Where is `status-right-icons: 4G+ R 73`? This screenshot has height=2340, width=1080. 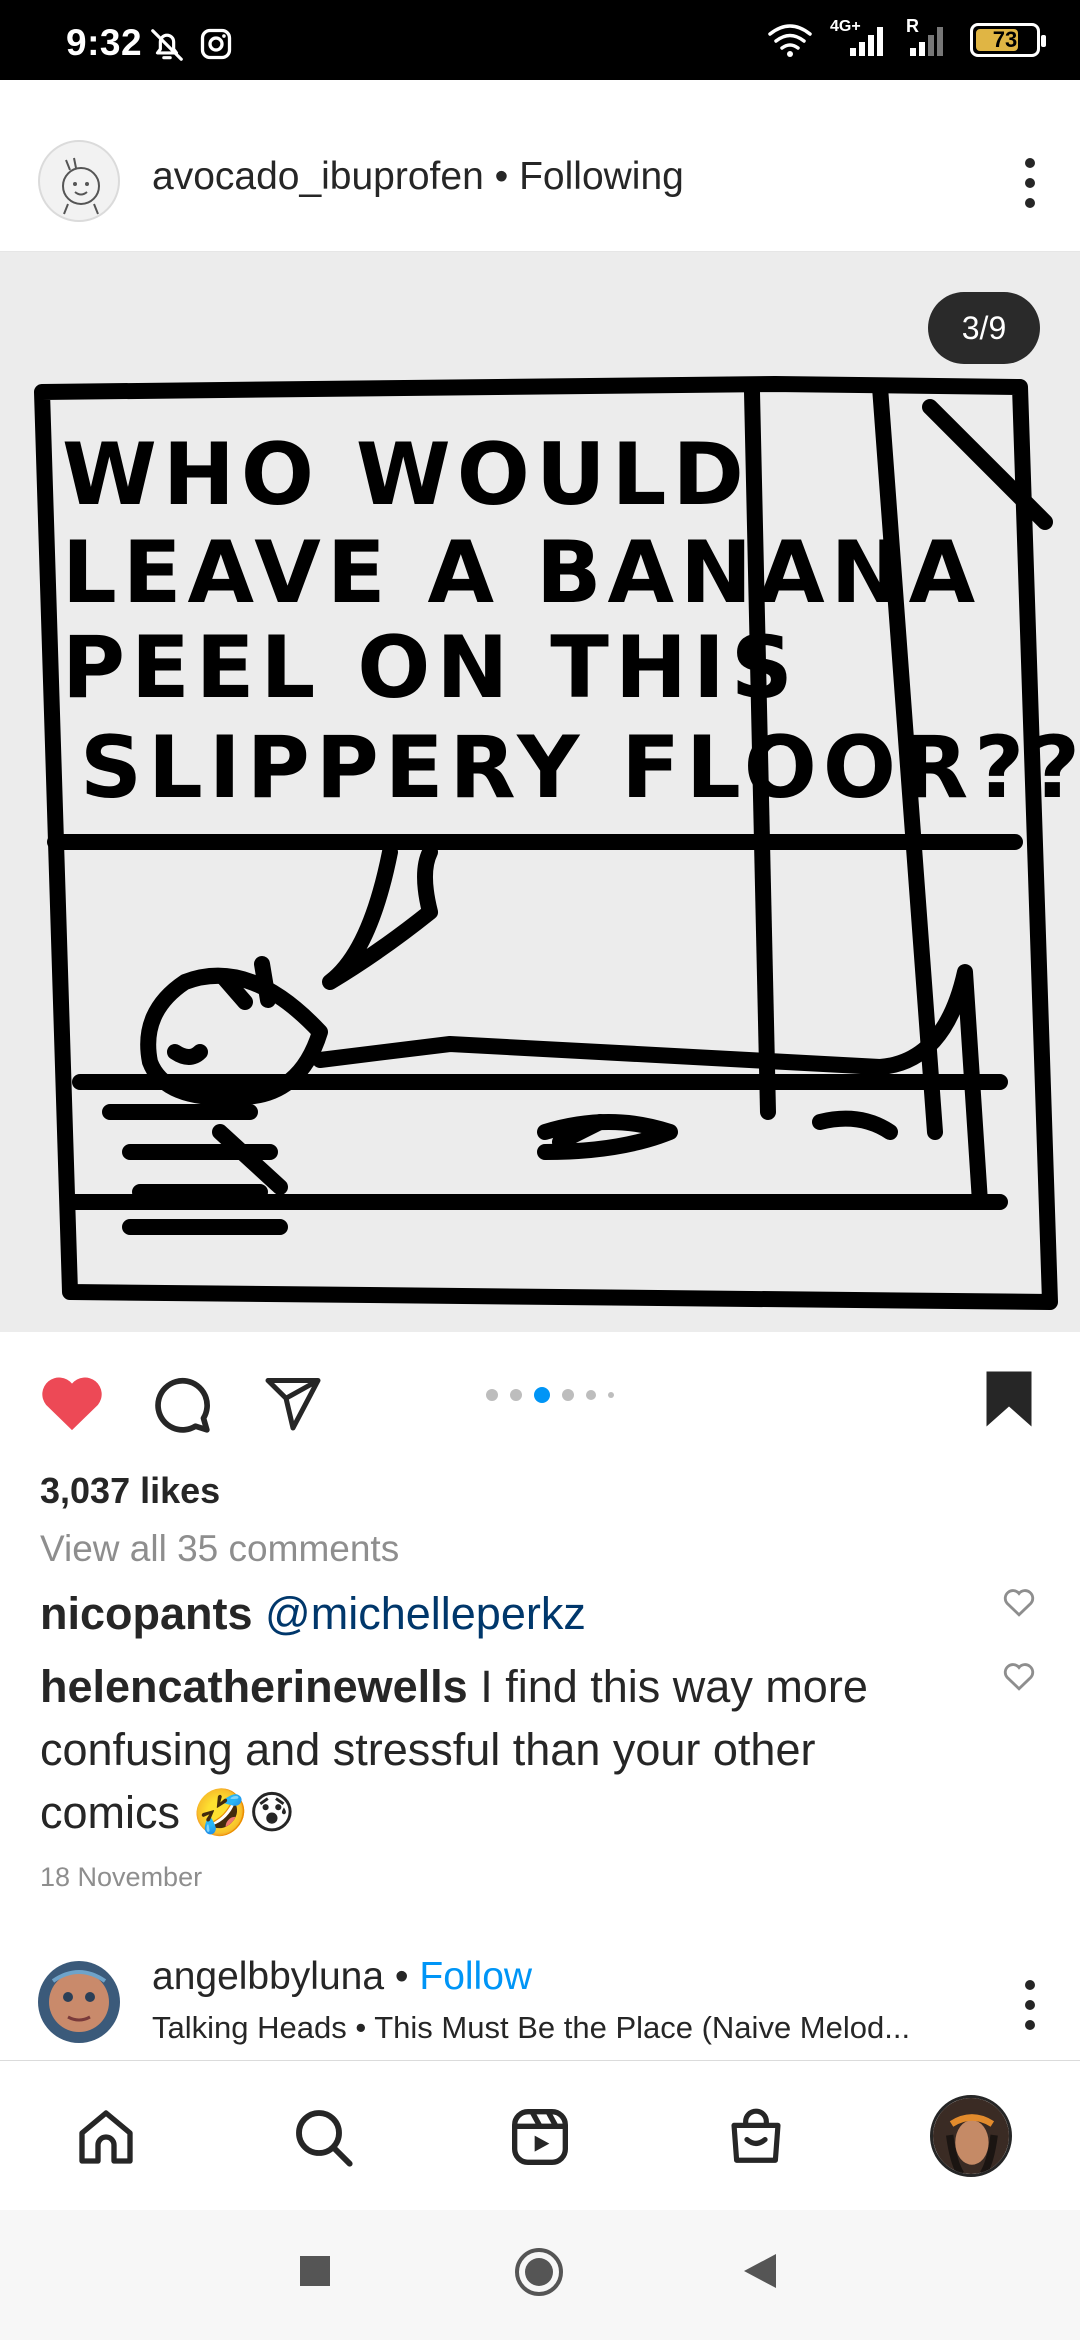 status-right-icons: 4G+ R 73 is located at coordinates (906, 37).